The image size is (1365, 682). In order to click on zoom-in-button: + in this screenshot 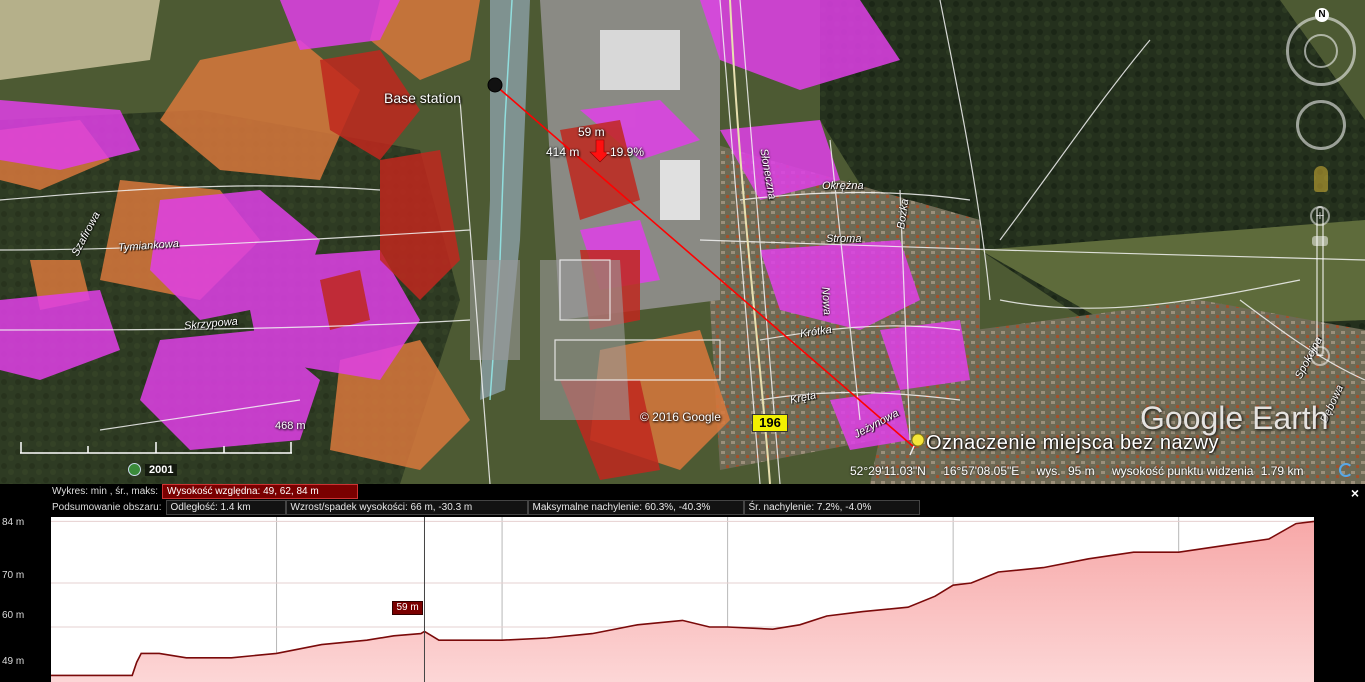, I will do `click(1320, 216)`.